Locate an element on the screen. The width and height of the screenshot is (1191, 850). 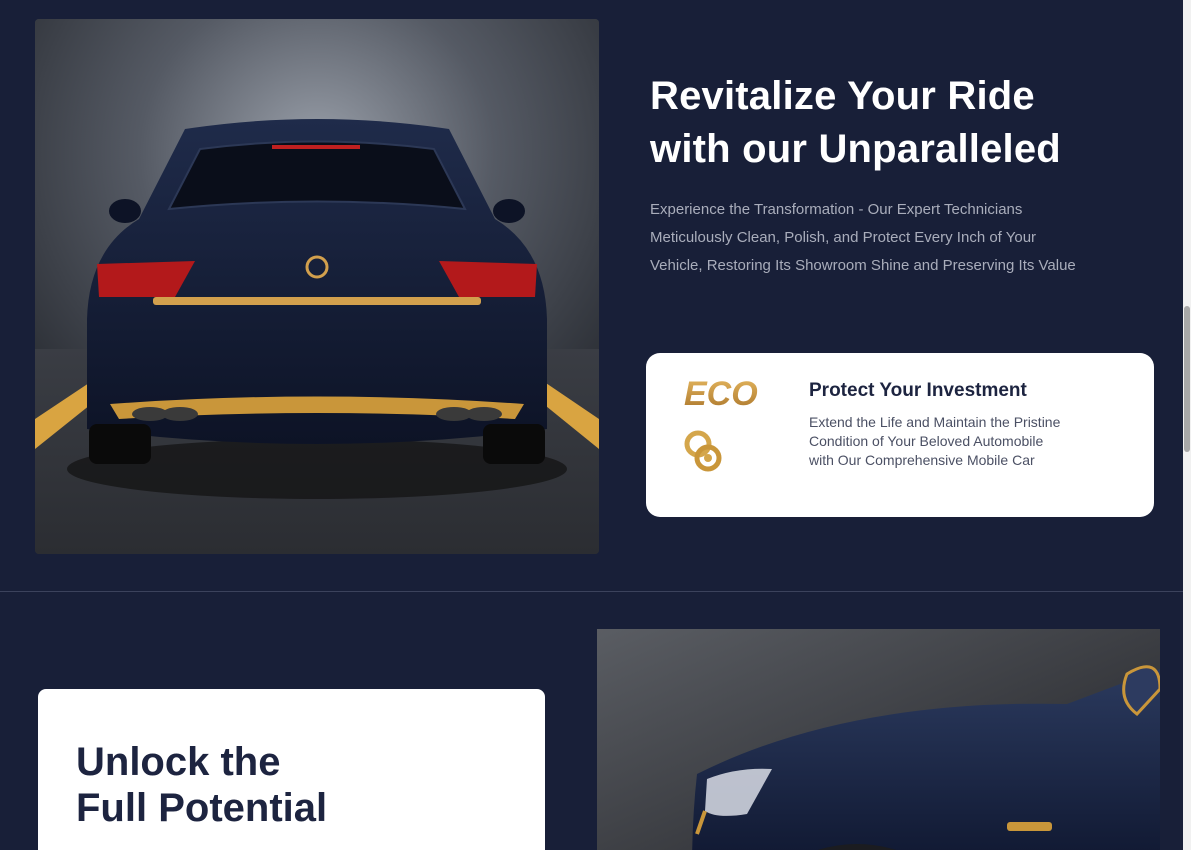
unlock-title-line1: Unlock the is located at coordinates (178, 762).